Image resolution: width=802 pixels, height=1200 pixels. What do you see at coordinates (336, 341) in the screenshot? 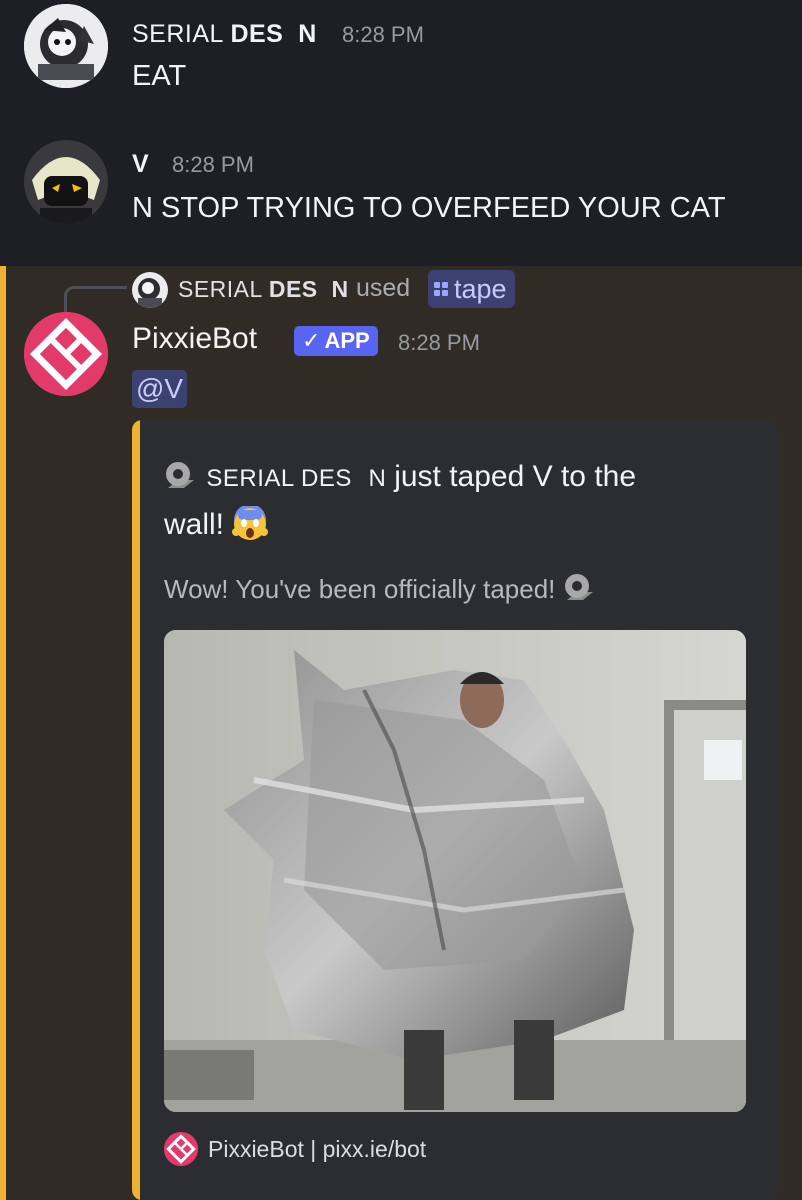
I see `app-badge: ✓ APP` at bounding box center [336, 341].